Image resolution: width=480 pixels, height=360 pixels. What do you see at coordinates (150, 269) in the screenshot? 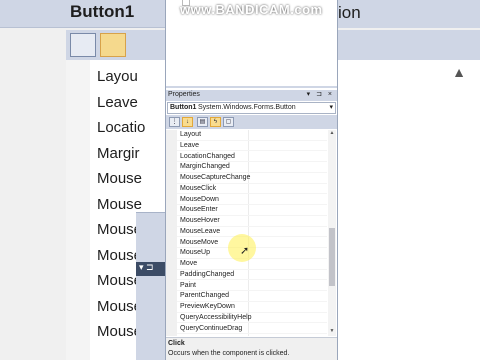
I see `background-panel-bar: ▾ ⊐` at bounding box center [150, 269].